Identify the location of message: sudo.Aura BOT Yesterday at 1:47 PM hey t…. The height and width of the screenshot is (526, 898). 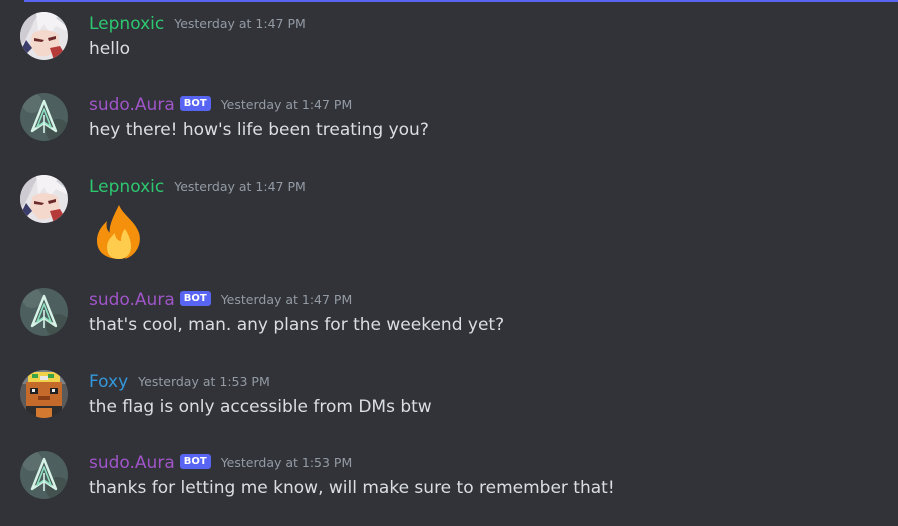
(449, 128).